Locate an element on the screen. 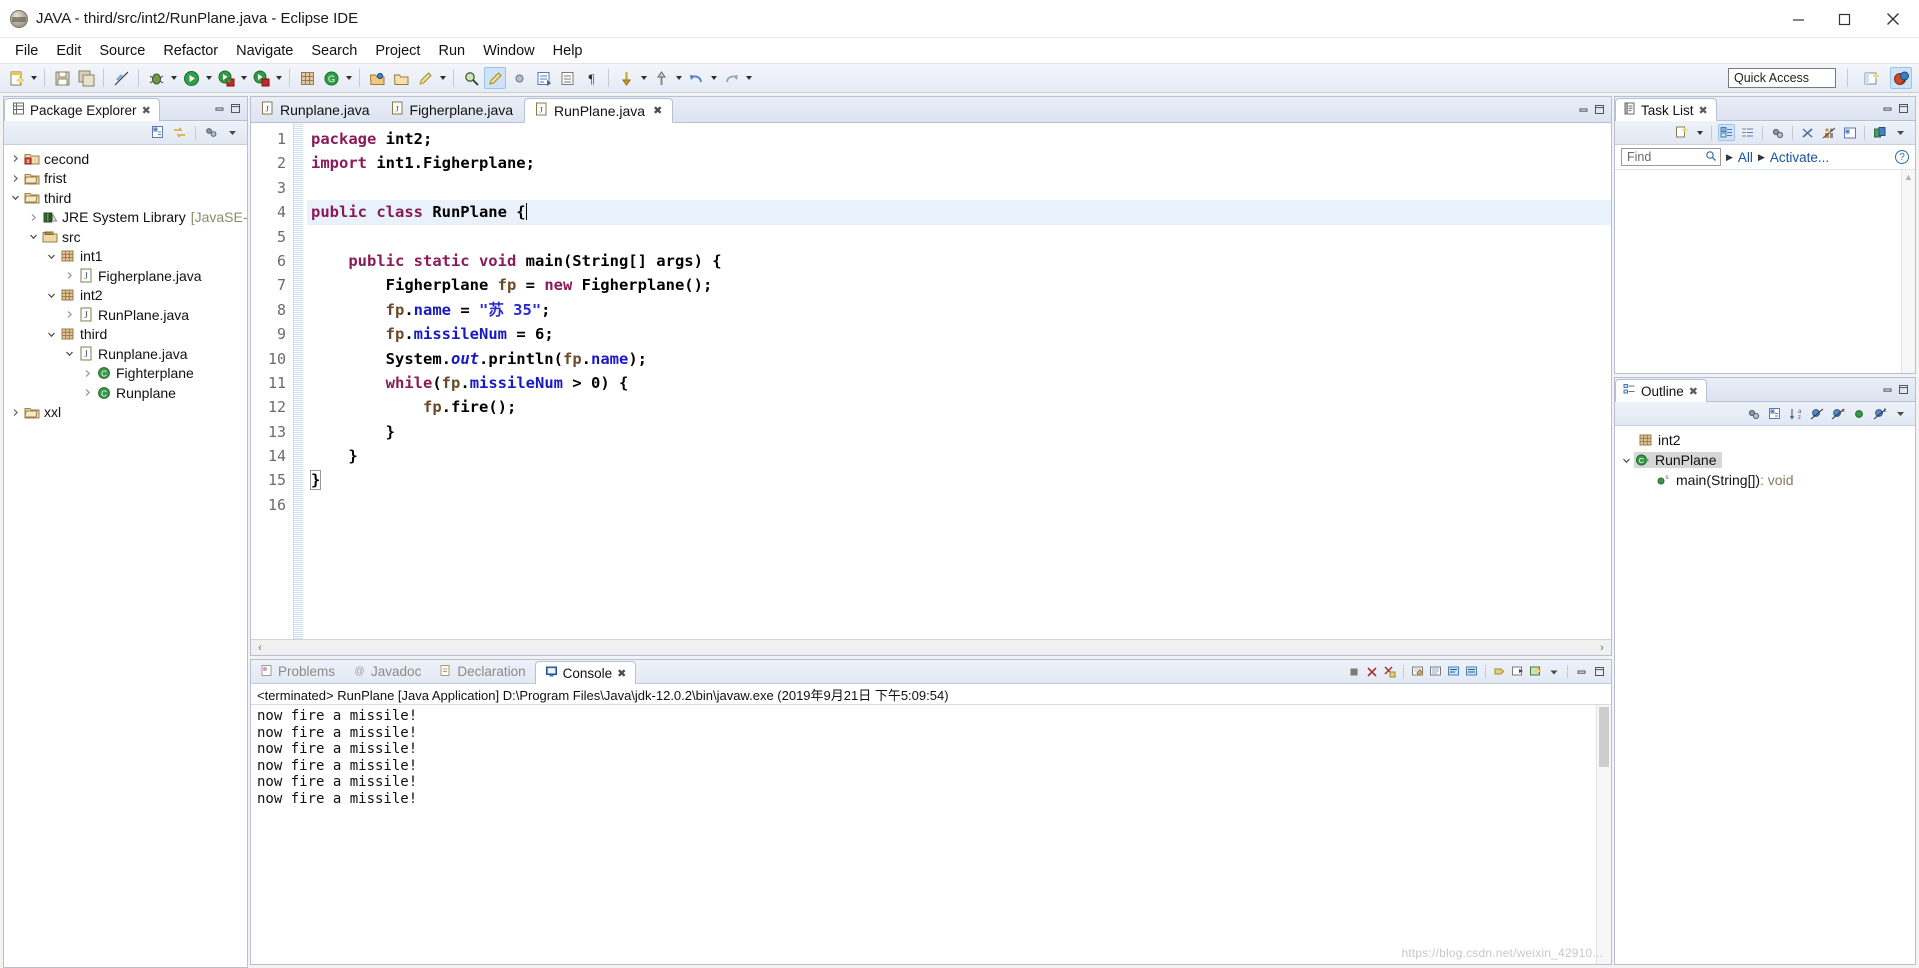  new-package-dropdown-icon is located at coordinates (348, 78).